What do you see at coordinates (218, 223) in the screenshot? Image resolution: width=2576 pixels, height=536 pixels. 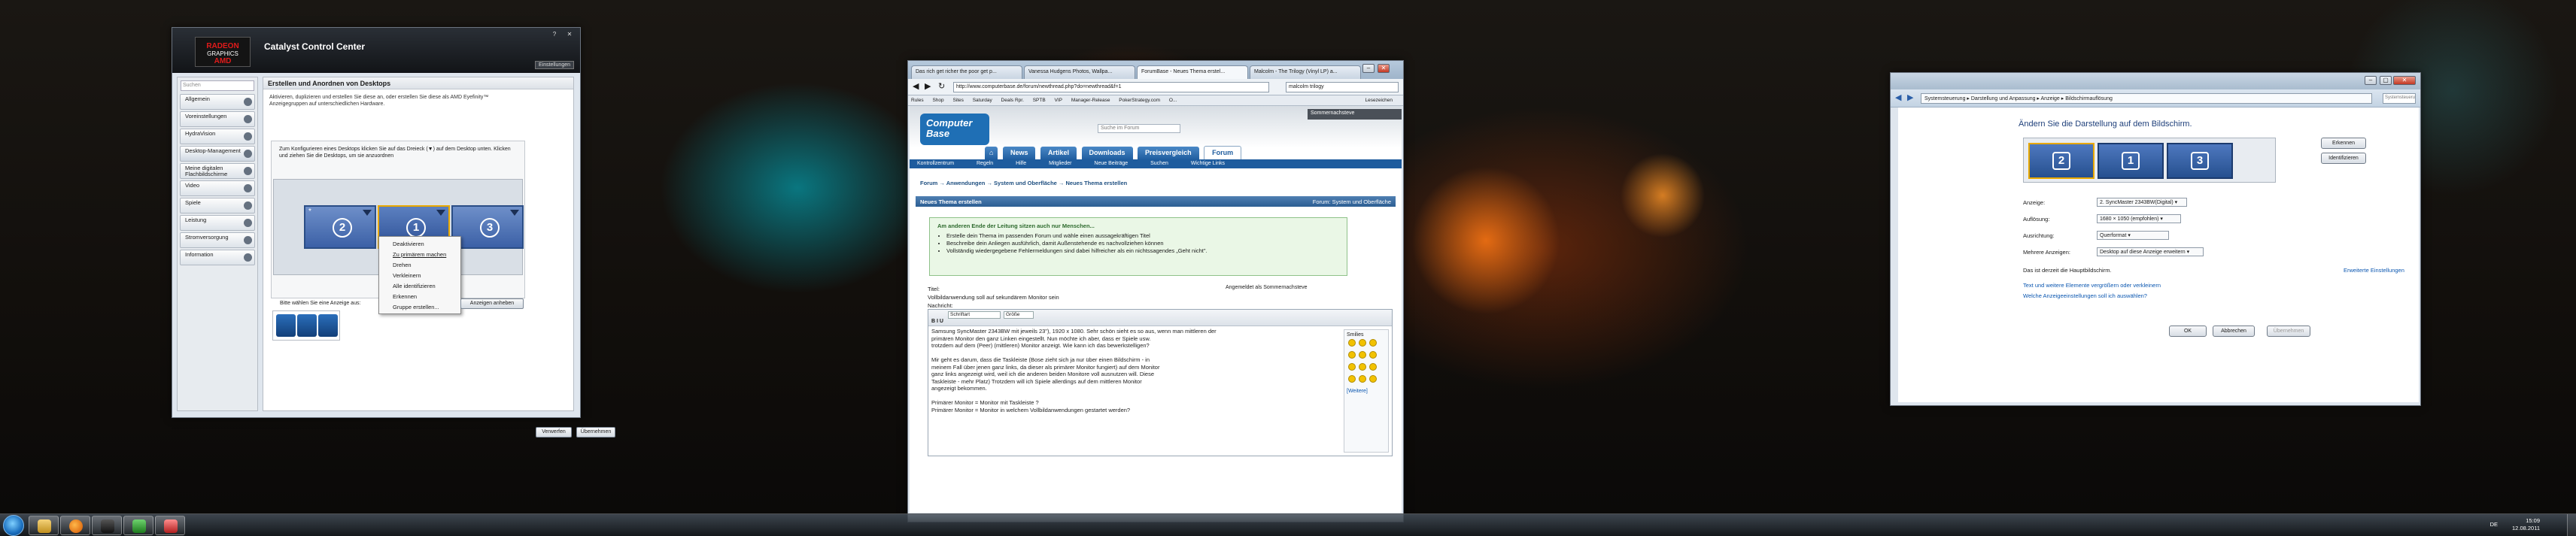 I see `sidebar-item-leistung: Leistung` at bounding box center [218, 223].